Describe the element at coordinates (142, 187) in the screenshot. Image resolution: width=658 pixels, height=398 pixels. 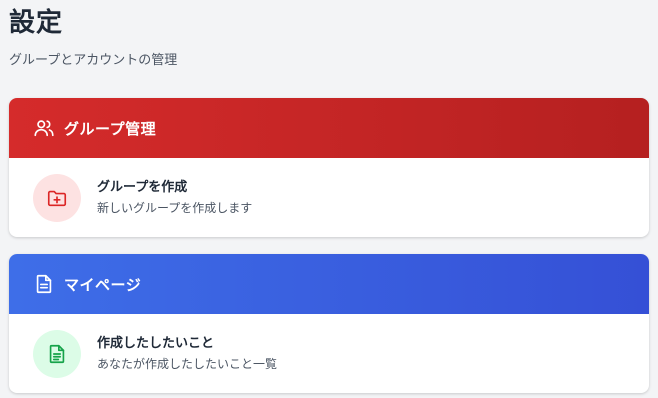
I see `create-group-title: グループを作成` at that location.